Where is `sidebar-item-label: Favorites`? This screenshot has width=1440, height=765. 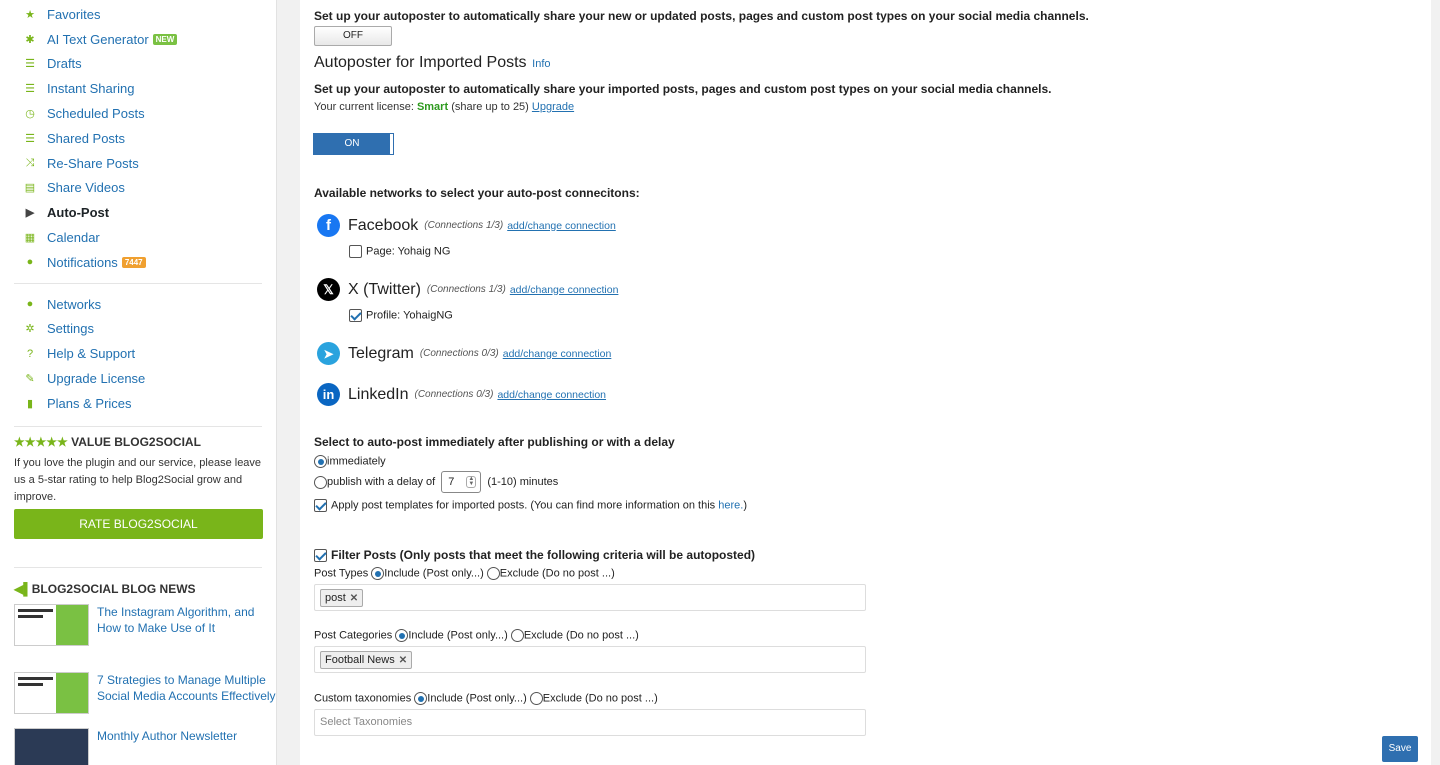
sidebar-item-label: Favorites is located at coordinates (74, 14).